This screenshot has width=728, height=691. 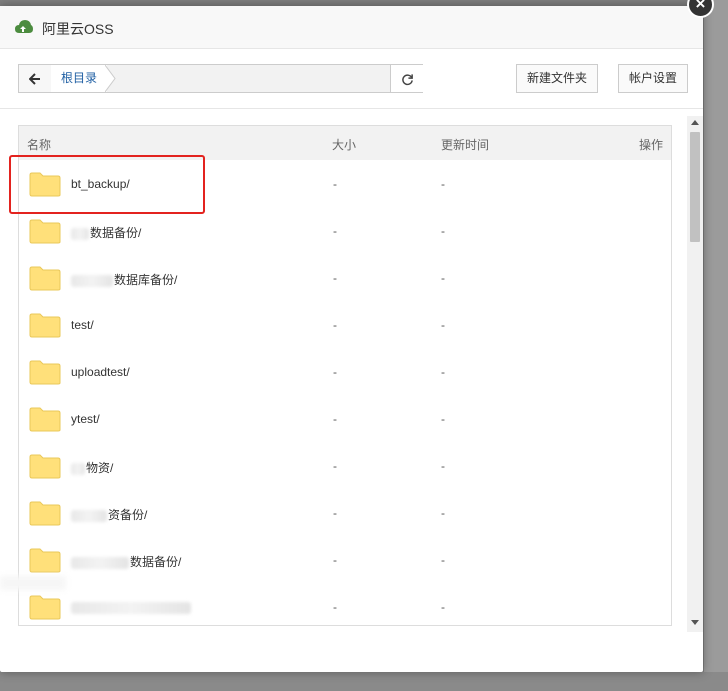 What do you see at coordinates (110, 78) in the screenshot?
I see `breadcrumb-separator` at bounding box center [110, 78].